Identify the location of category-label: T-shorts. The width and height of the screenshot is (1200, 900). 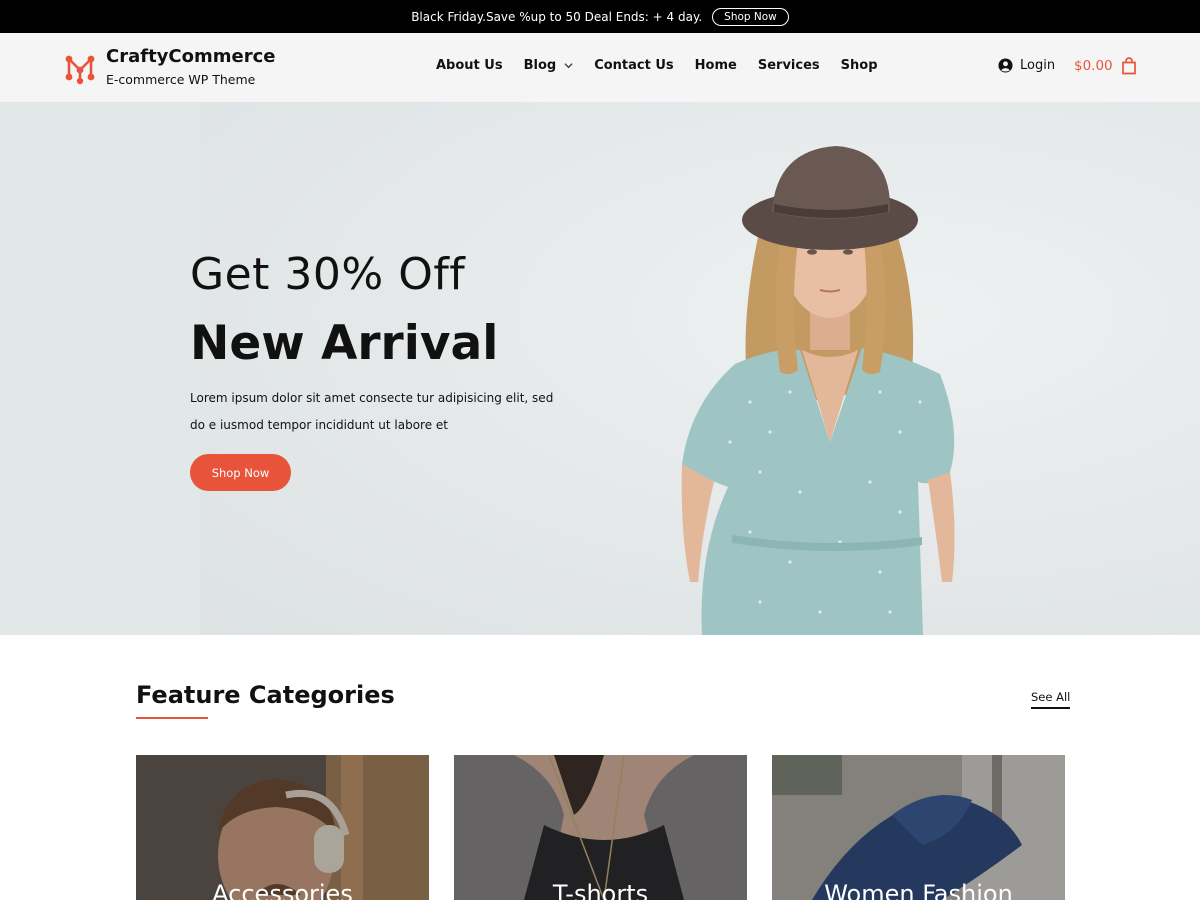
(600, 890).